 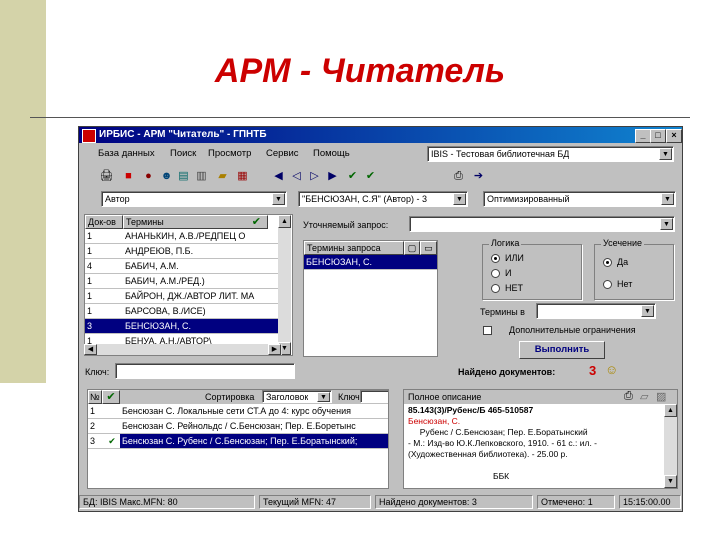 I want to click on dictionary-hscrollbar: ◀ ▶, so click(x=183, y=349).